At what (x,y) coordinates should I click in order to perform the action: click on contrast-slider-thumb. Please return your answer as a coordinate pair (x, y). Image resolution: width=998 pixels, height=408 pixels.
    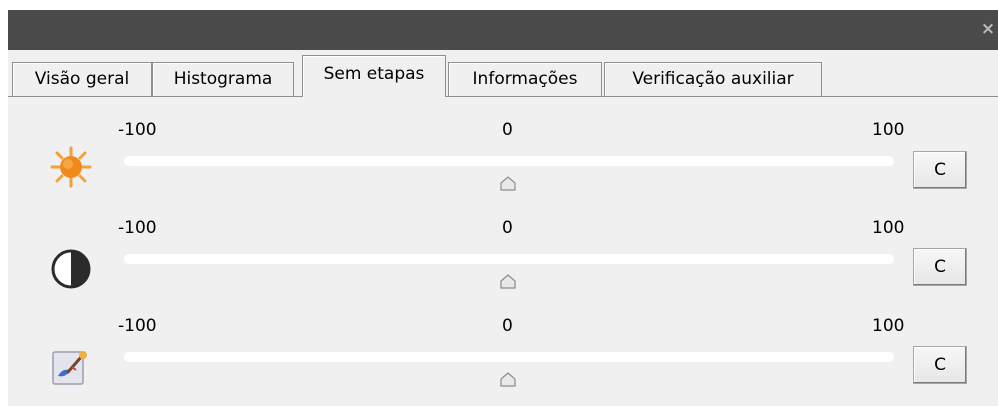
    Looking at the image, I should click on (508, 281).